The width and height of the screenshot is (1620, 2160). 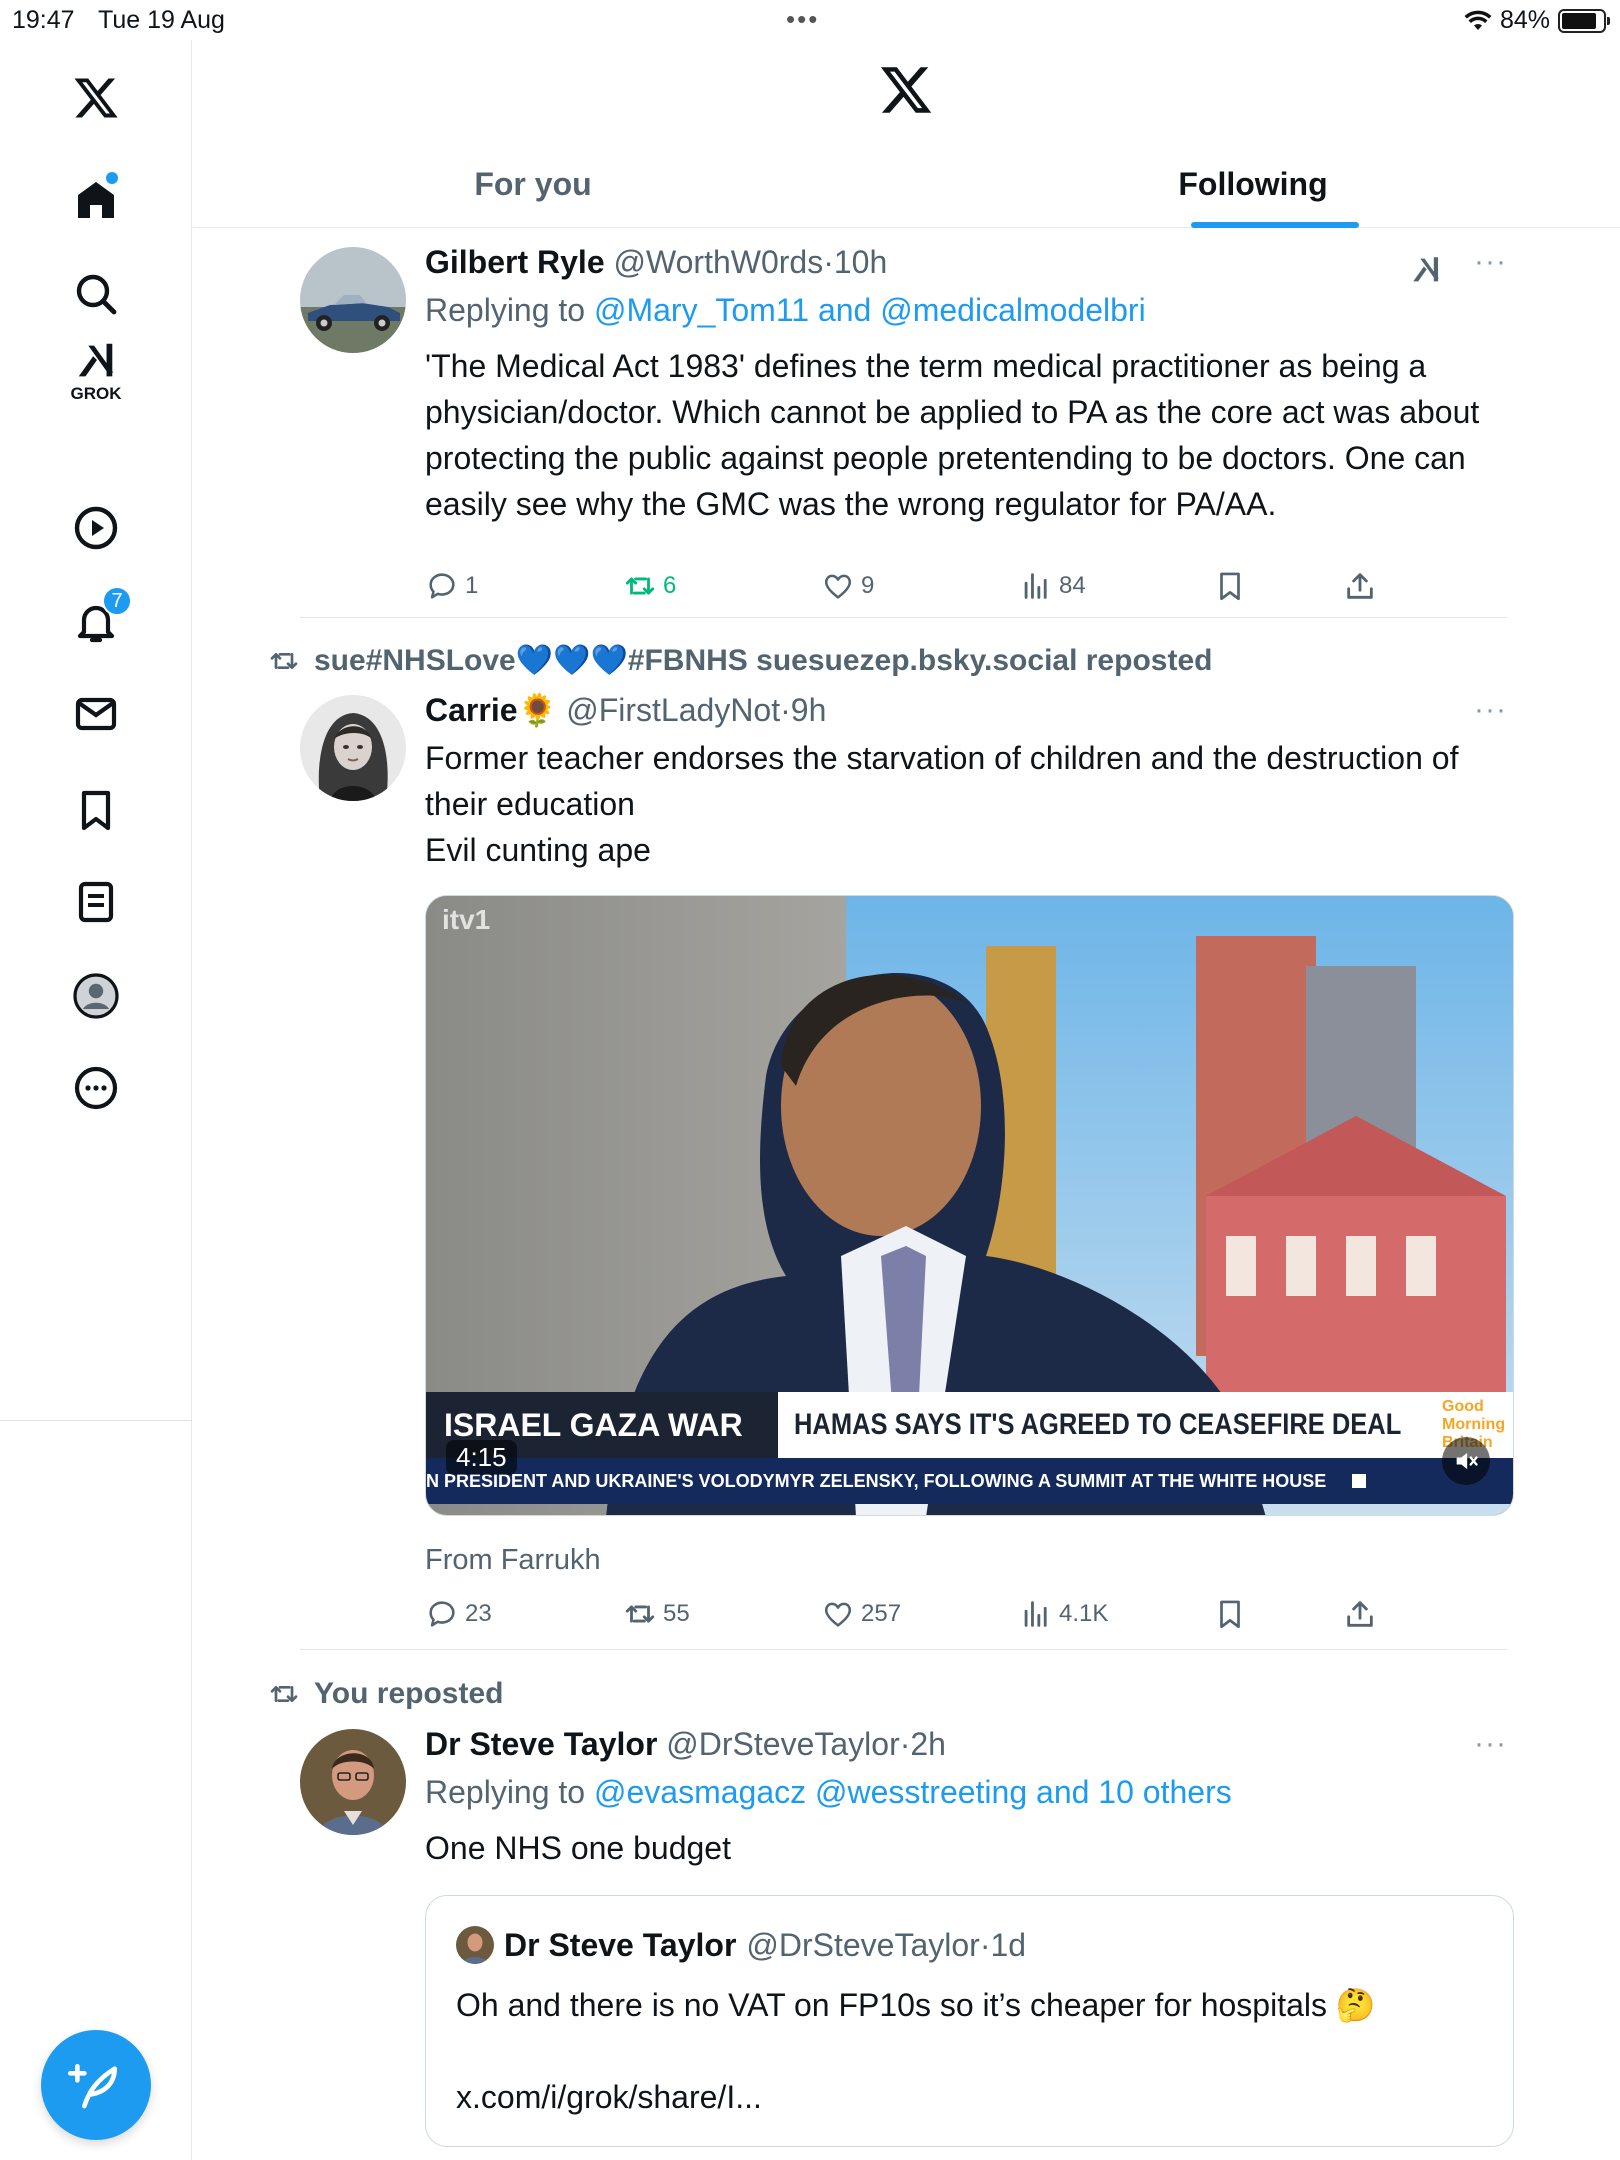 What do you see at coordinates (966, 710) in the screenshot?
I see `post-header: Carrie🌻 @FirstLadyNot·9h` at bounding box center [966, 710].